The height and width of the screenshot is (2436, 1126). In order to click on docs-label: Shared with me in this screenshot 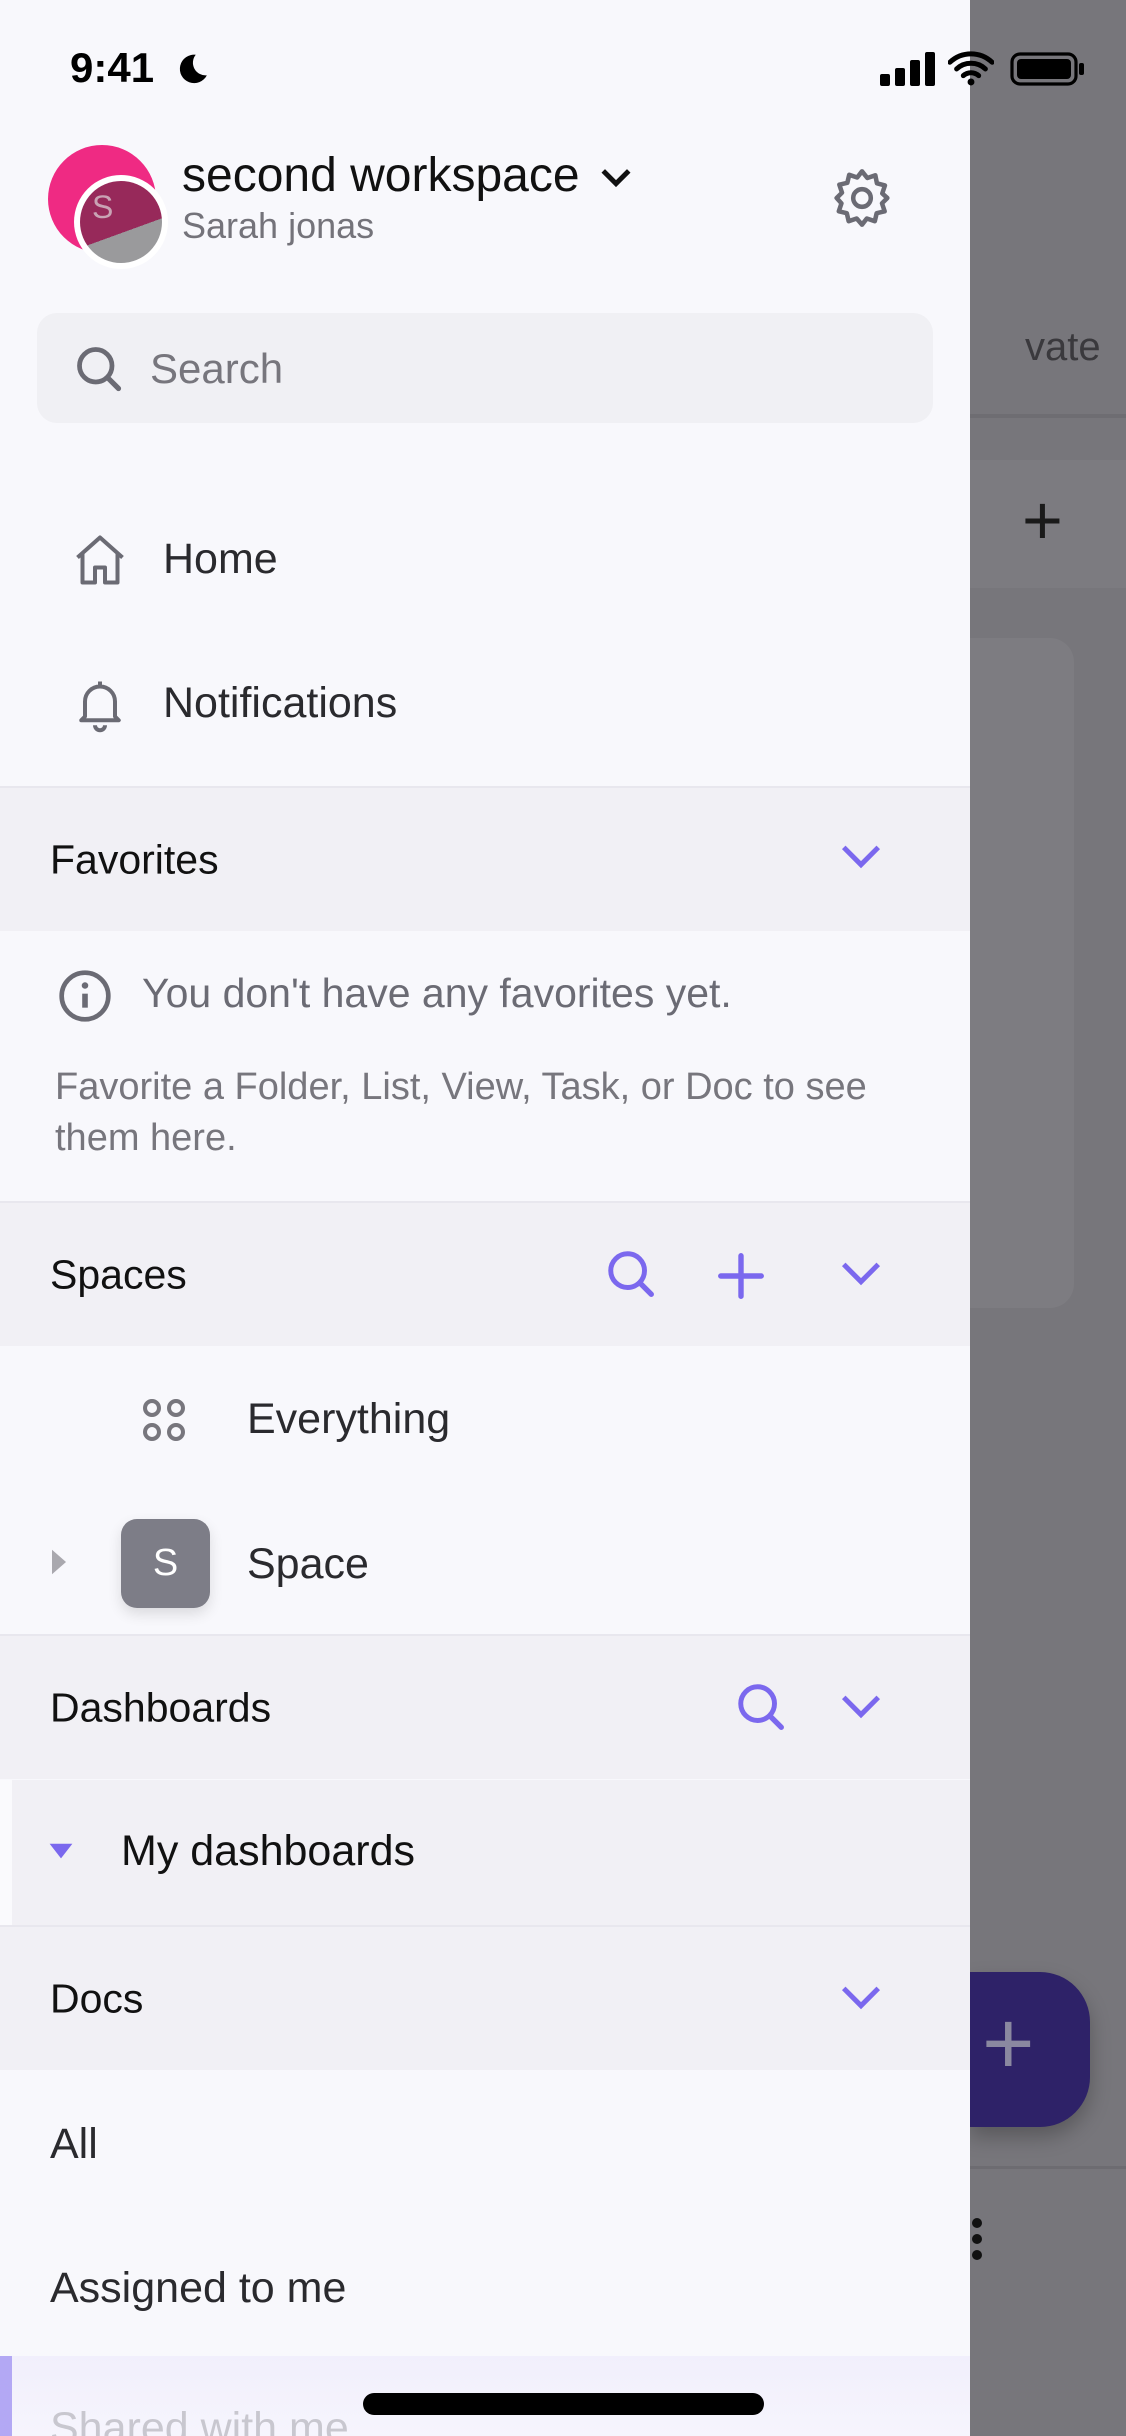, I will do `click(199, 2420)`.